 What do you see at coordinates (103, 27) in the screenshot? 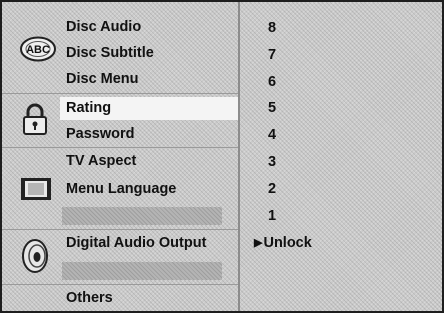
I see `menu-item-disc-audio: Disc Audio` at bounding box center [103, 27].